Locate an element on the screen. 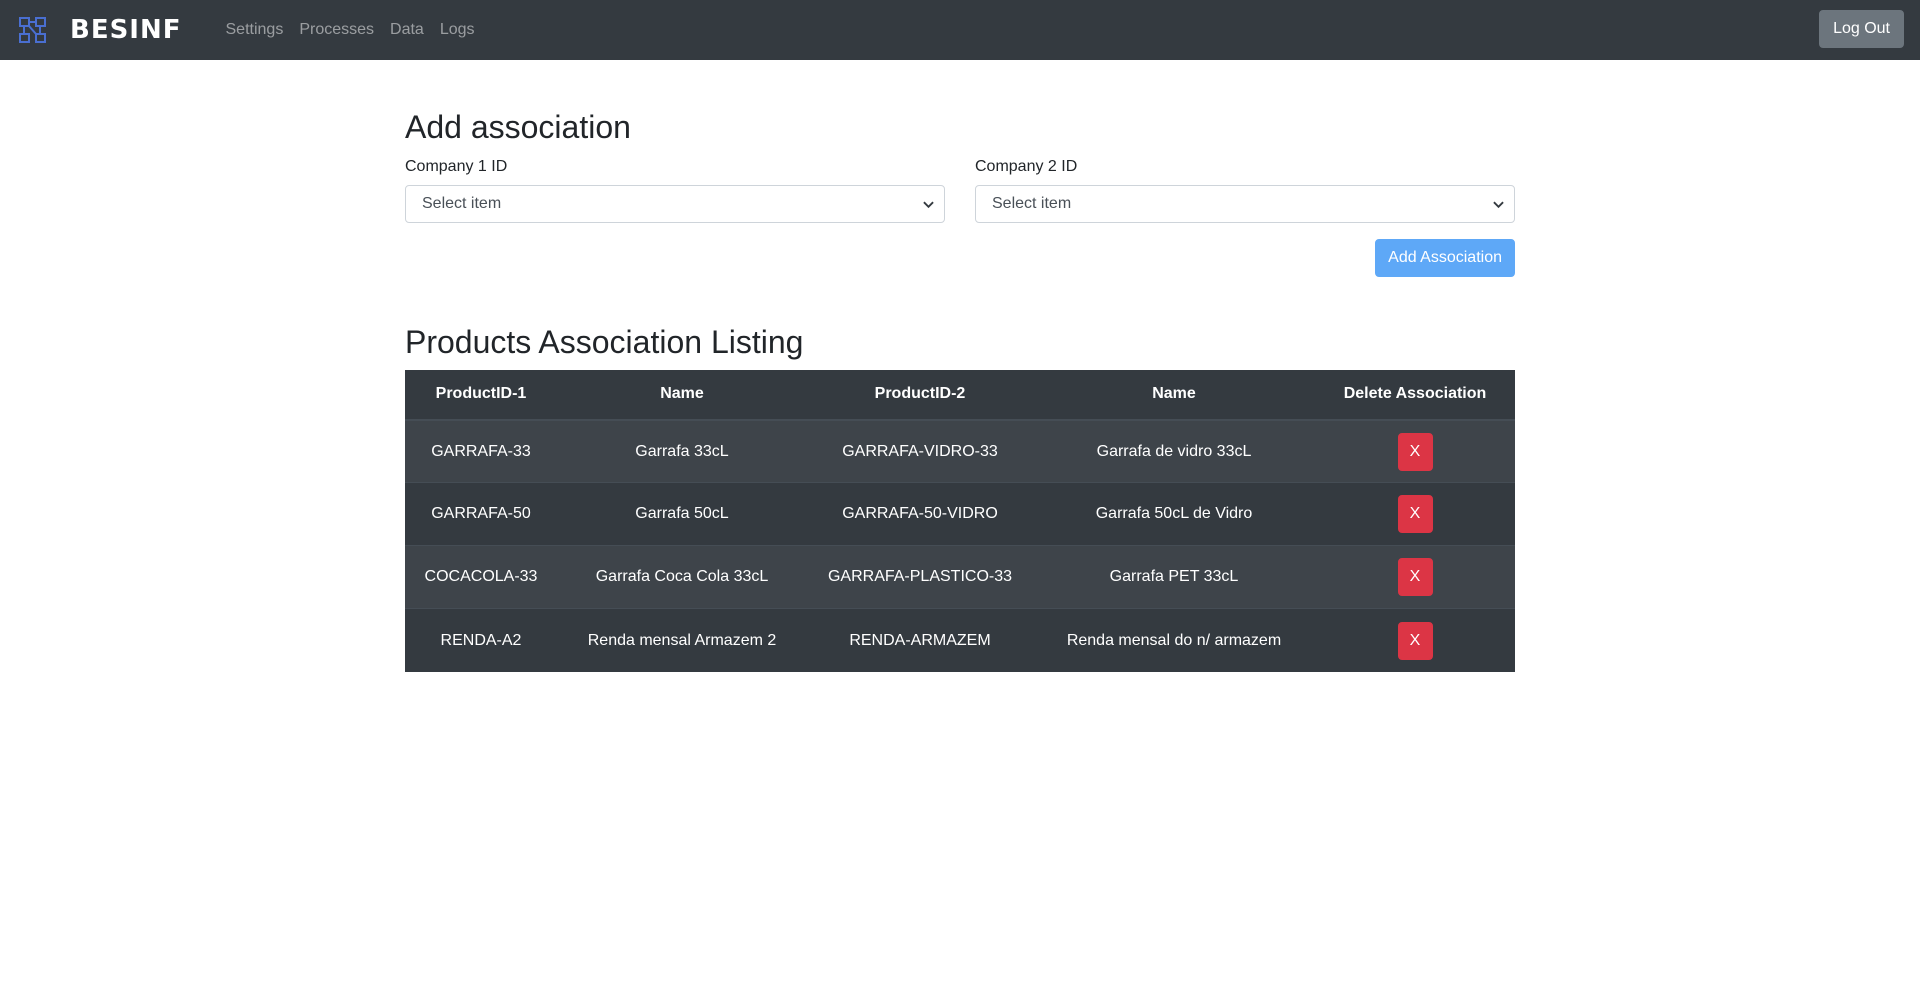 This screenshot has width=1920, height=1001. cell-product1: COCACOLA-33 is located at coordinates (481, 577).